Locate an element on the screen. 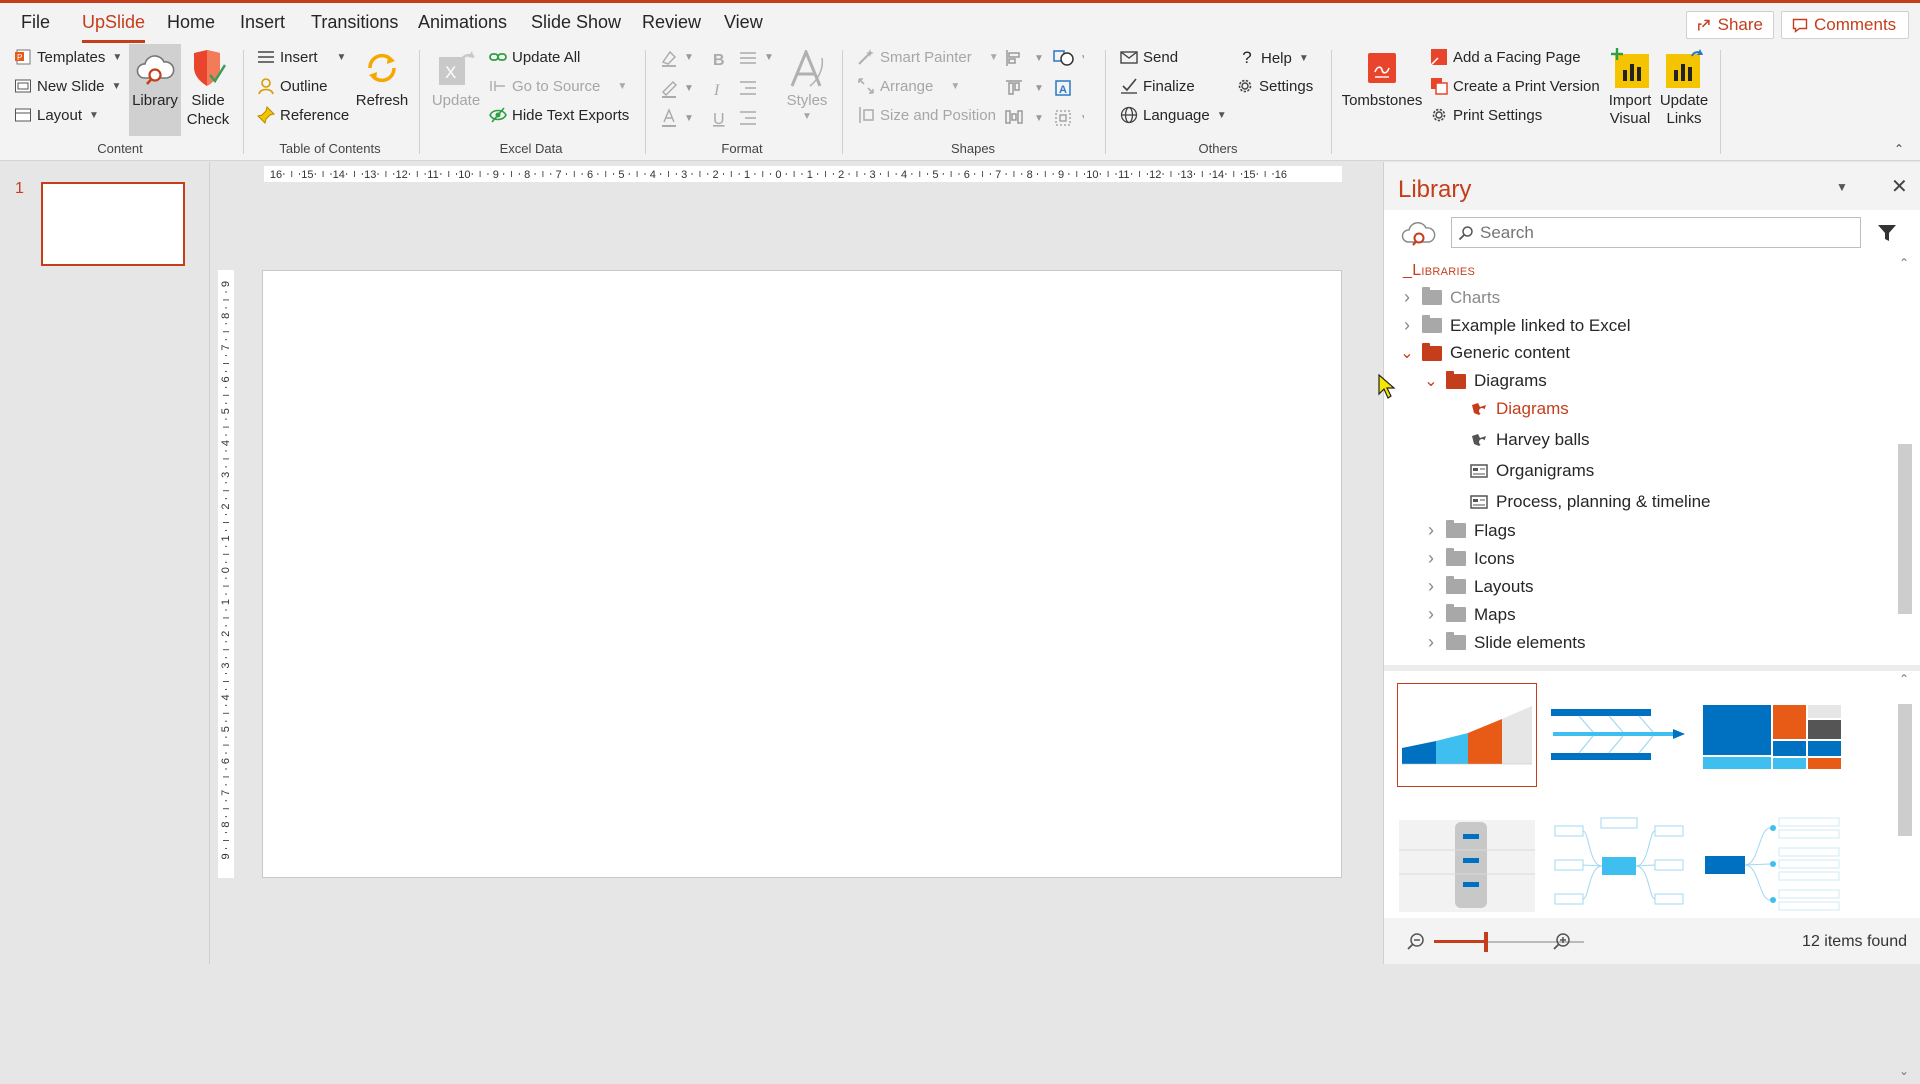  update-all-button: Update All is located at coordinates (534, 57).